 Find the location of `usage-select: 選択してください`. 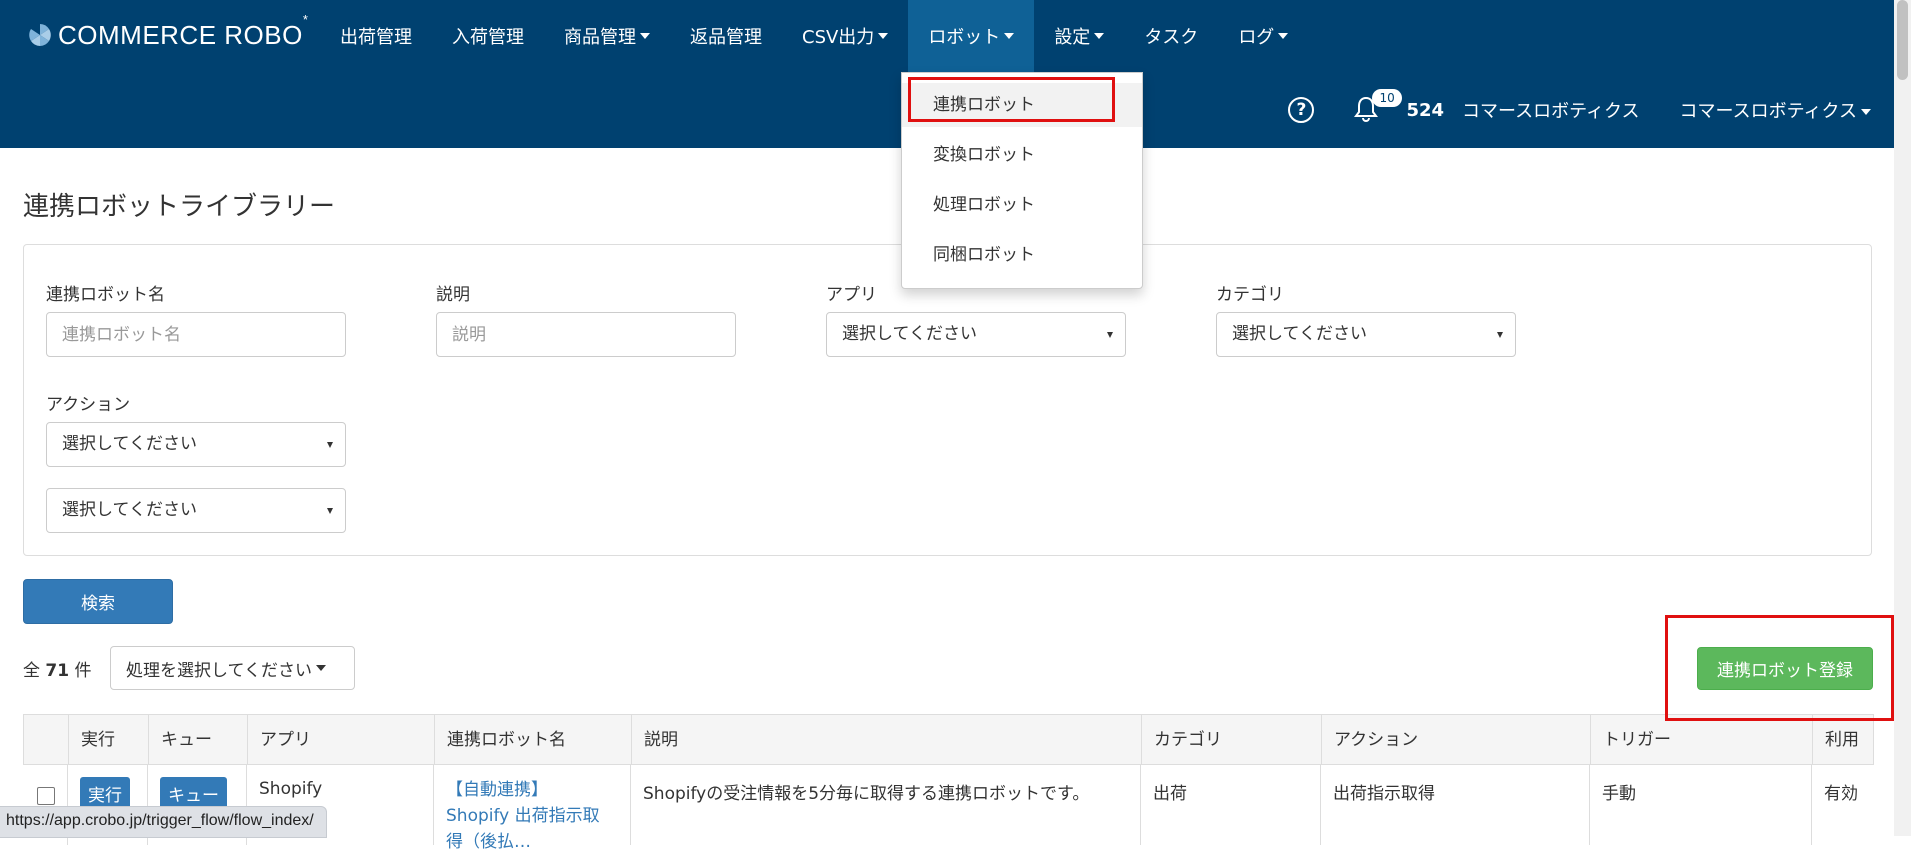

usage-select: 選択してください is located at coordinates (196, 510).